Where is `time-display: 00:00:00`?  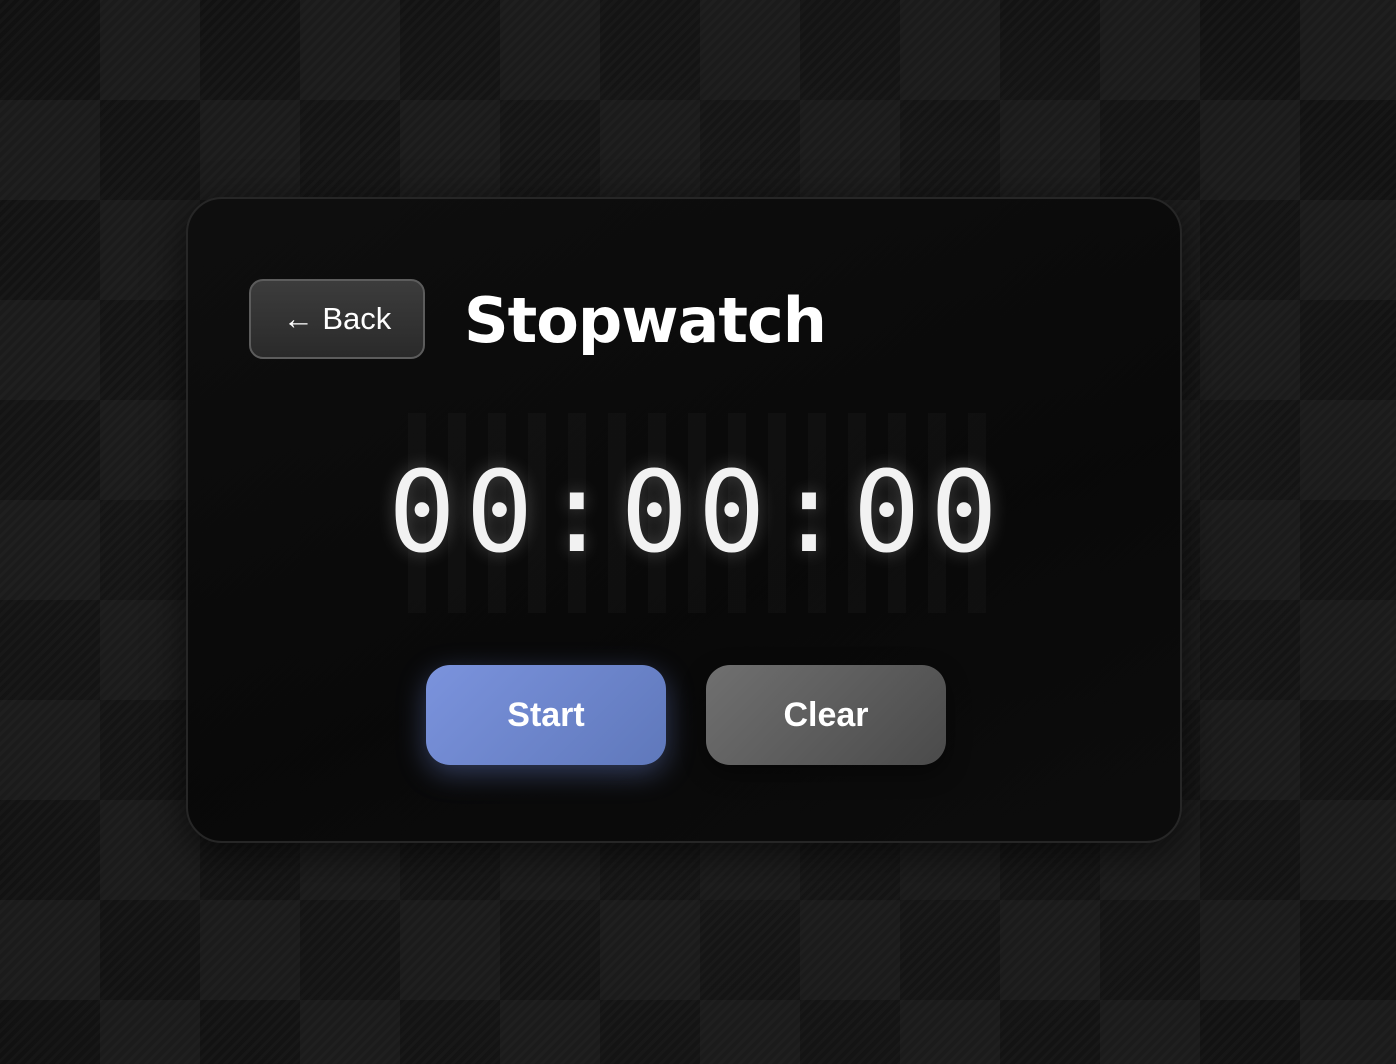
time-display: 00:00:00 is located at coordinates (693, 513).